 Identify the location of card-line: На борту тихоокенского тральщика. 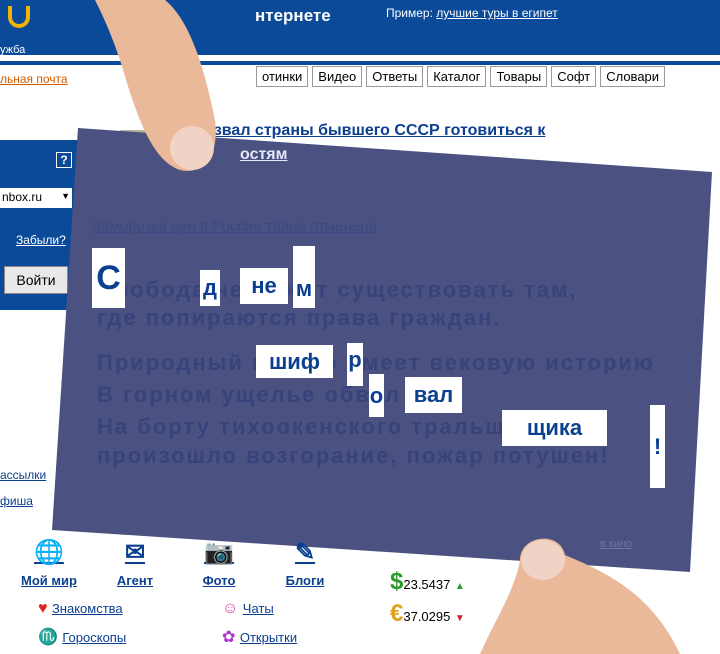
(323, 426).